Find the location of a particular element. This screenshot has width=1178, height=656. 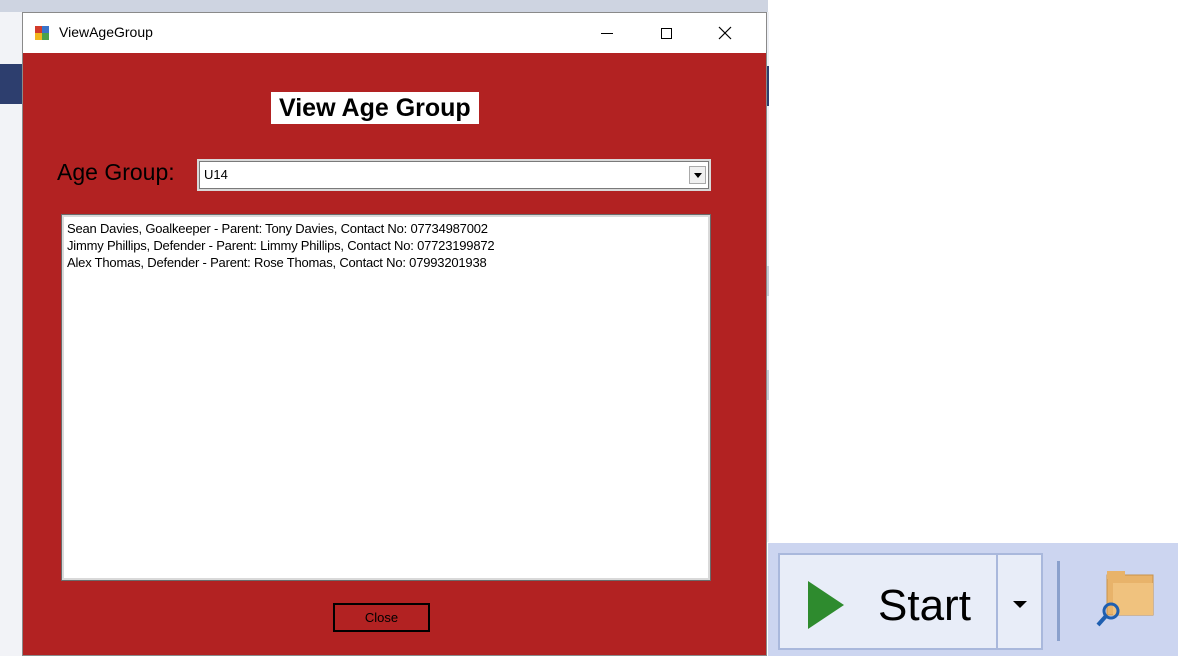

age-group-dropdown-button is located at coordinates (697, 175).